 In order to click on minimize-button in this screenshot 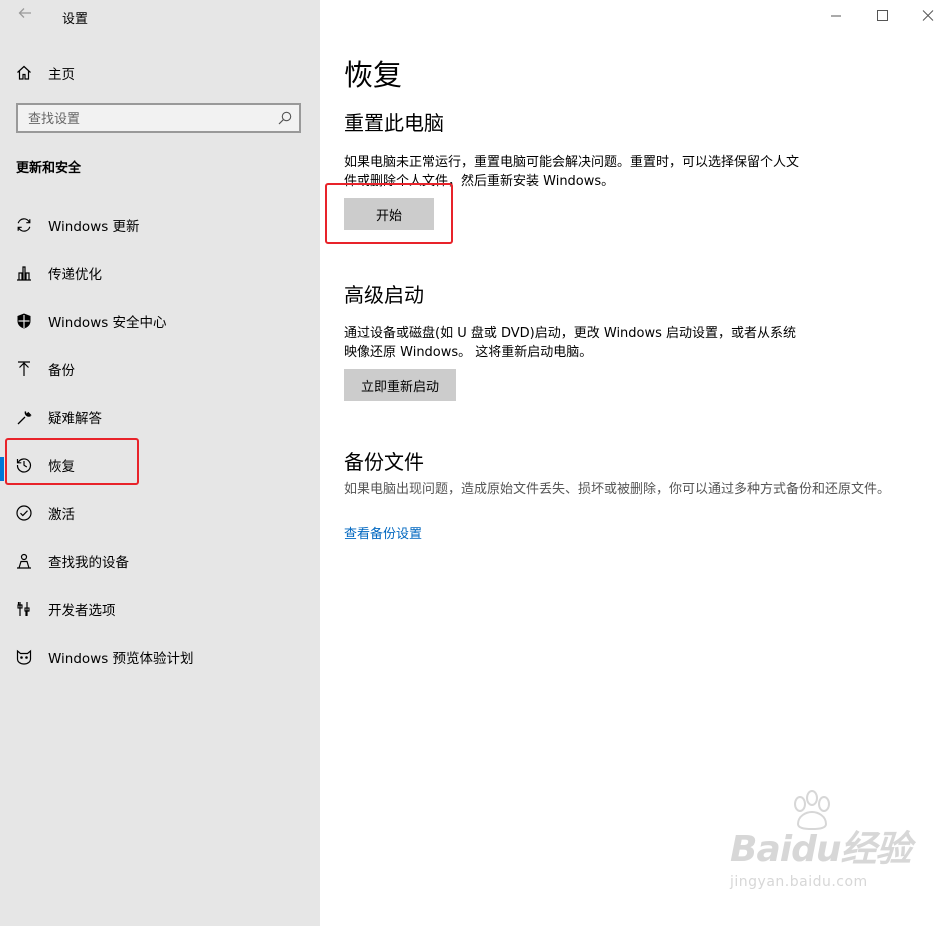, I will do `click(836, 16)`.